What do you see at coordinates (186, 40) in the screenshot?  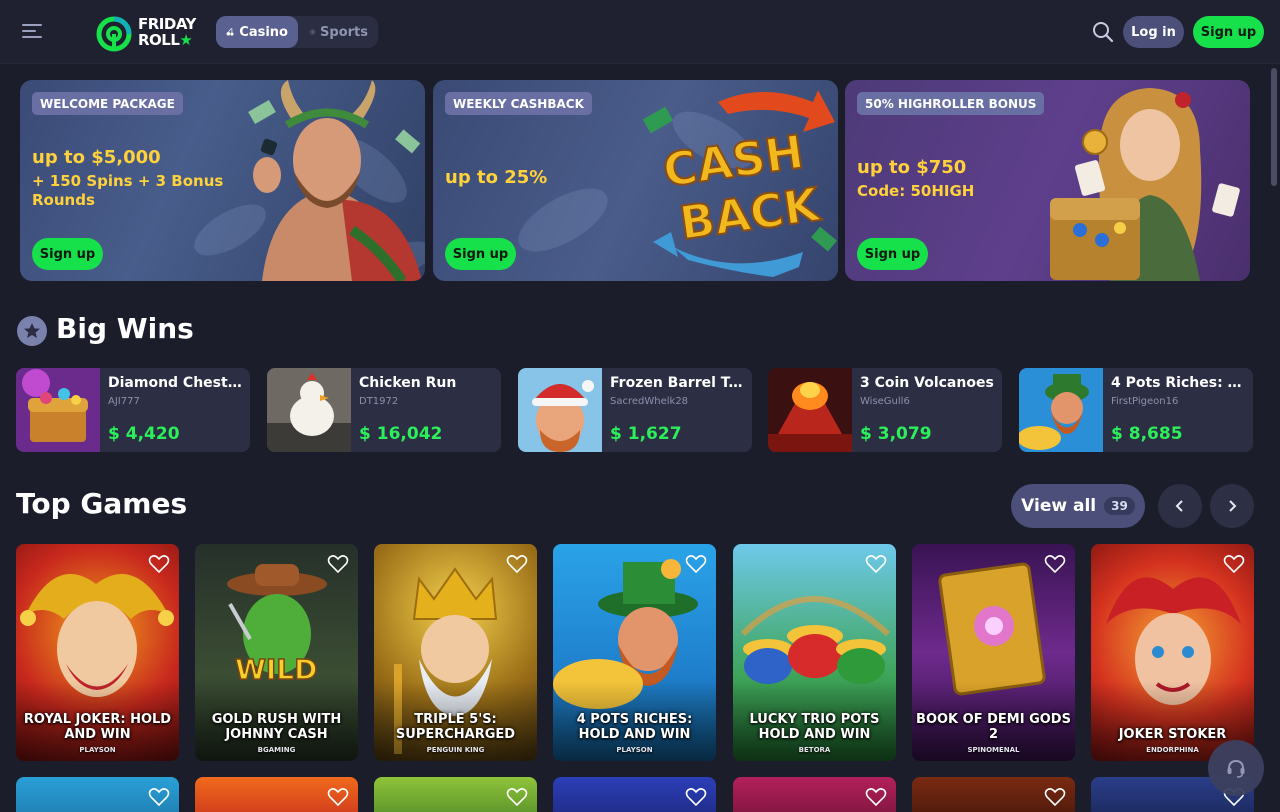 I see `logo-star-icon: ★` at bounding box center [186, 40].